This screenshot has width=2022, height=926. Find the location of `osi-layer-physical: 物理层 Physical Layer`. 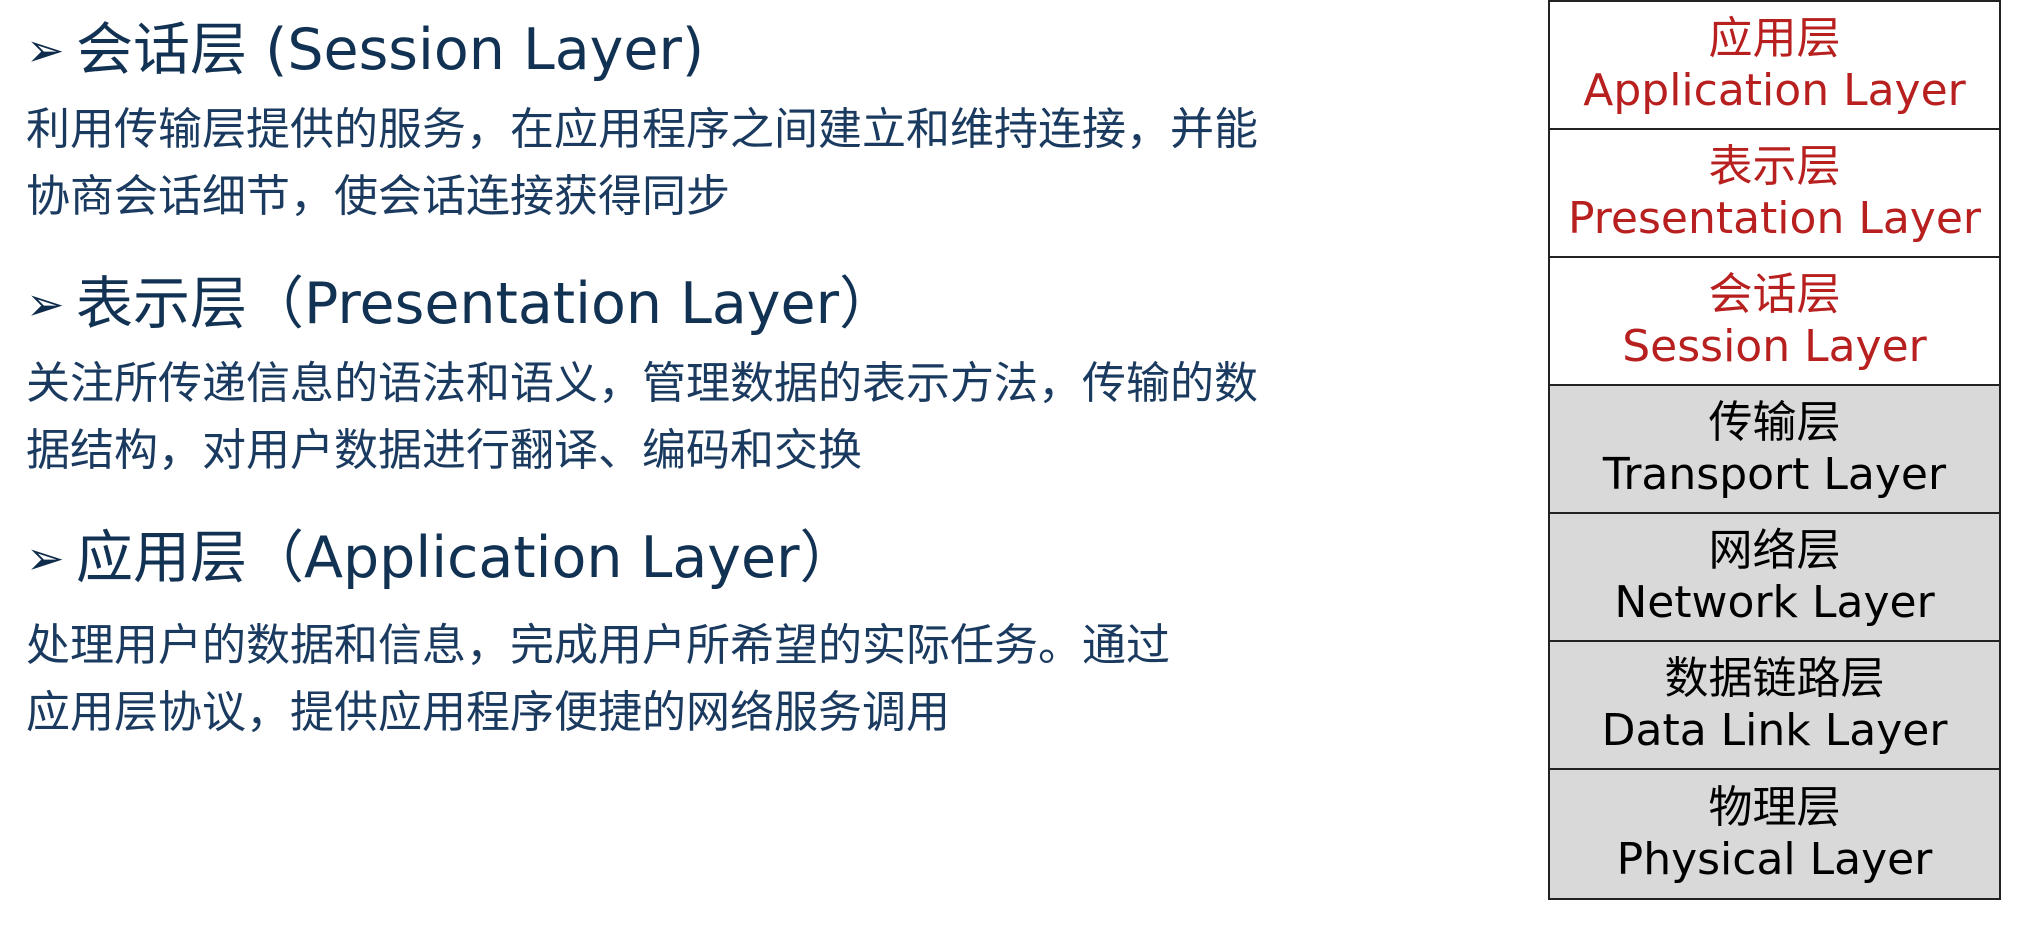

osi-layer-physical: 物理层 Physical Layer is located at coordinates (1774, 834).